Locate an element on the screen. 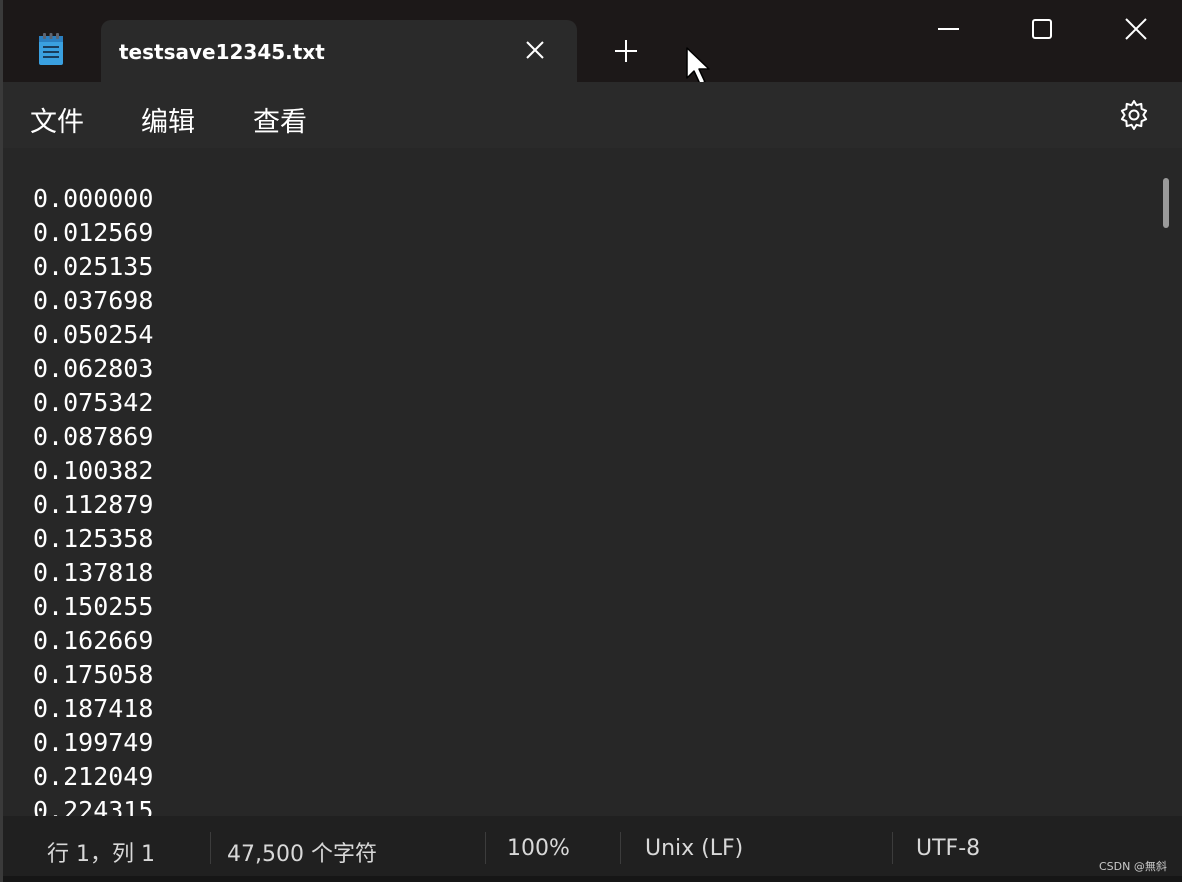 This screenshot has height=882, width=1182. watermark: CSDN @無斜 is located at coordinates (1133, 866).